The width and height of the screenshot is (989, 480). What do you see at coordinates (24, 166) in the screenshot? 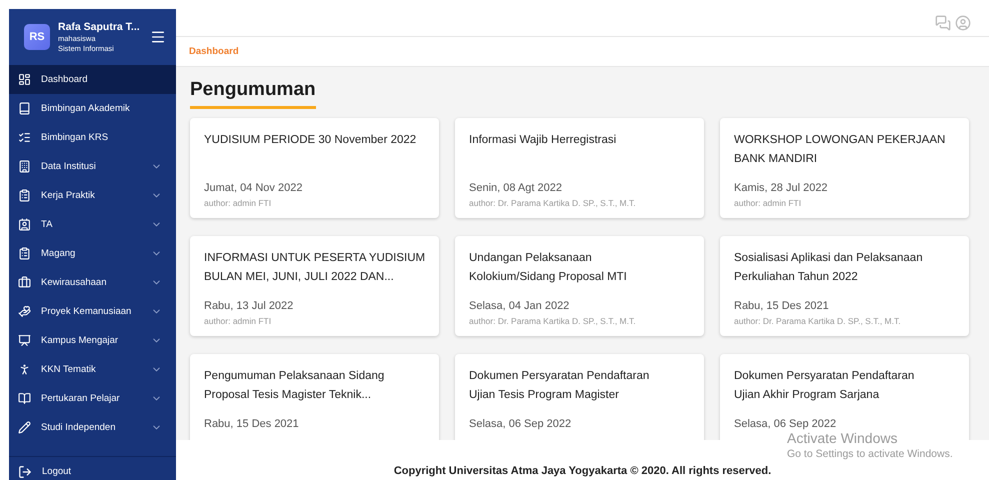
I see `building-icon` at bounding box center [24, 166].